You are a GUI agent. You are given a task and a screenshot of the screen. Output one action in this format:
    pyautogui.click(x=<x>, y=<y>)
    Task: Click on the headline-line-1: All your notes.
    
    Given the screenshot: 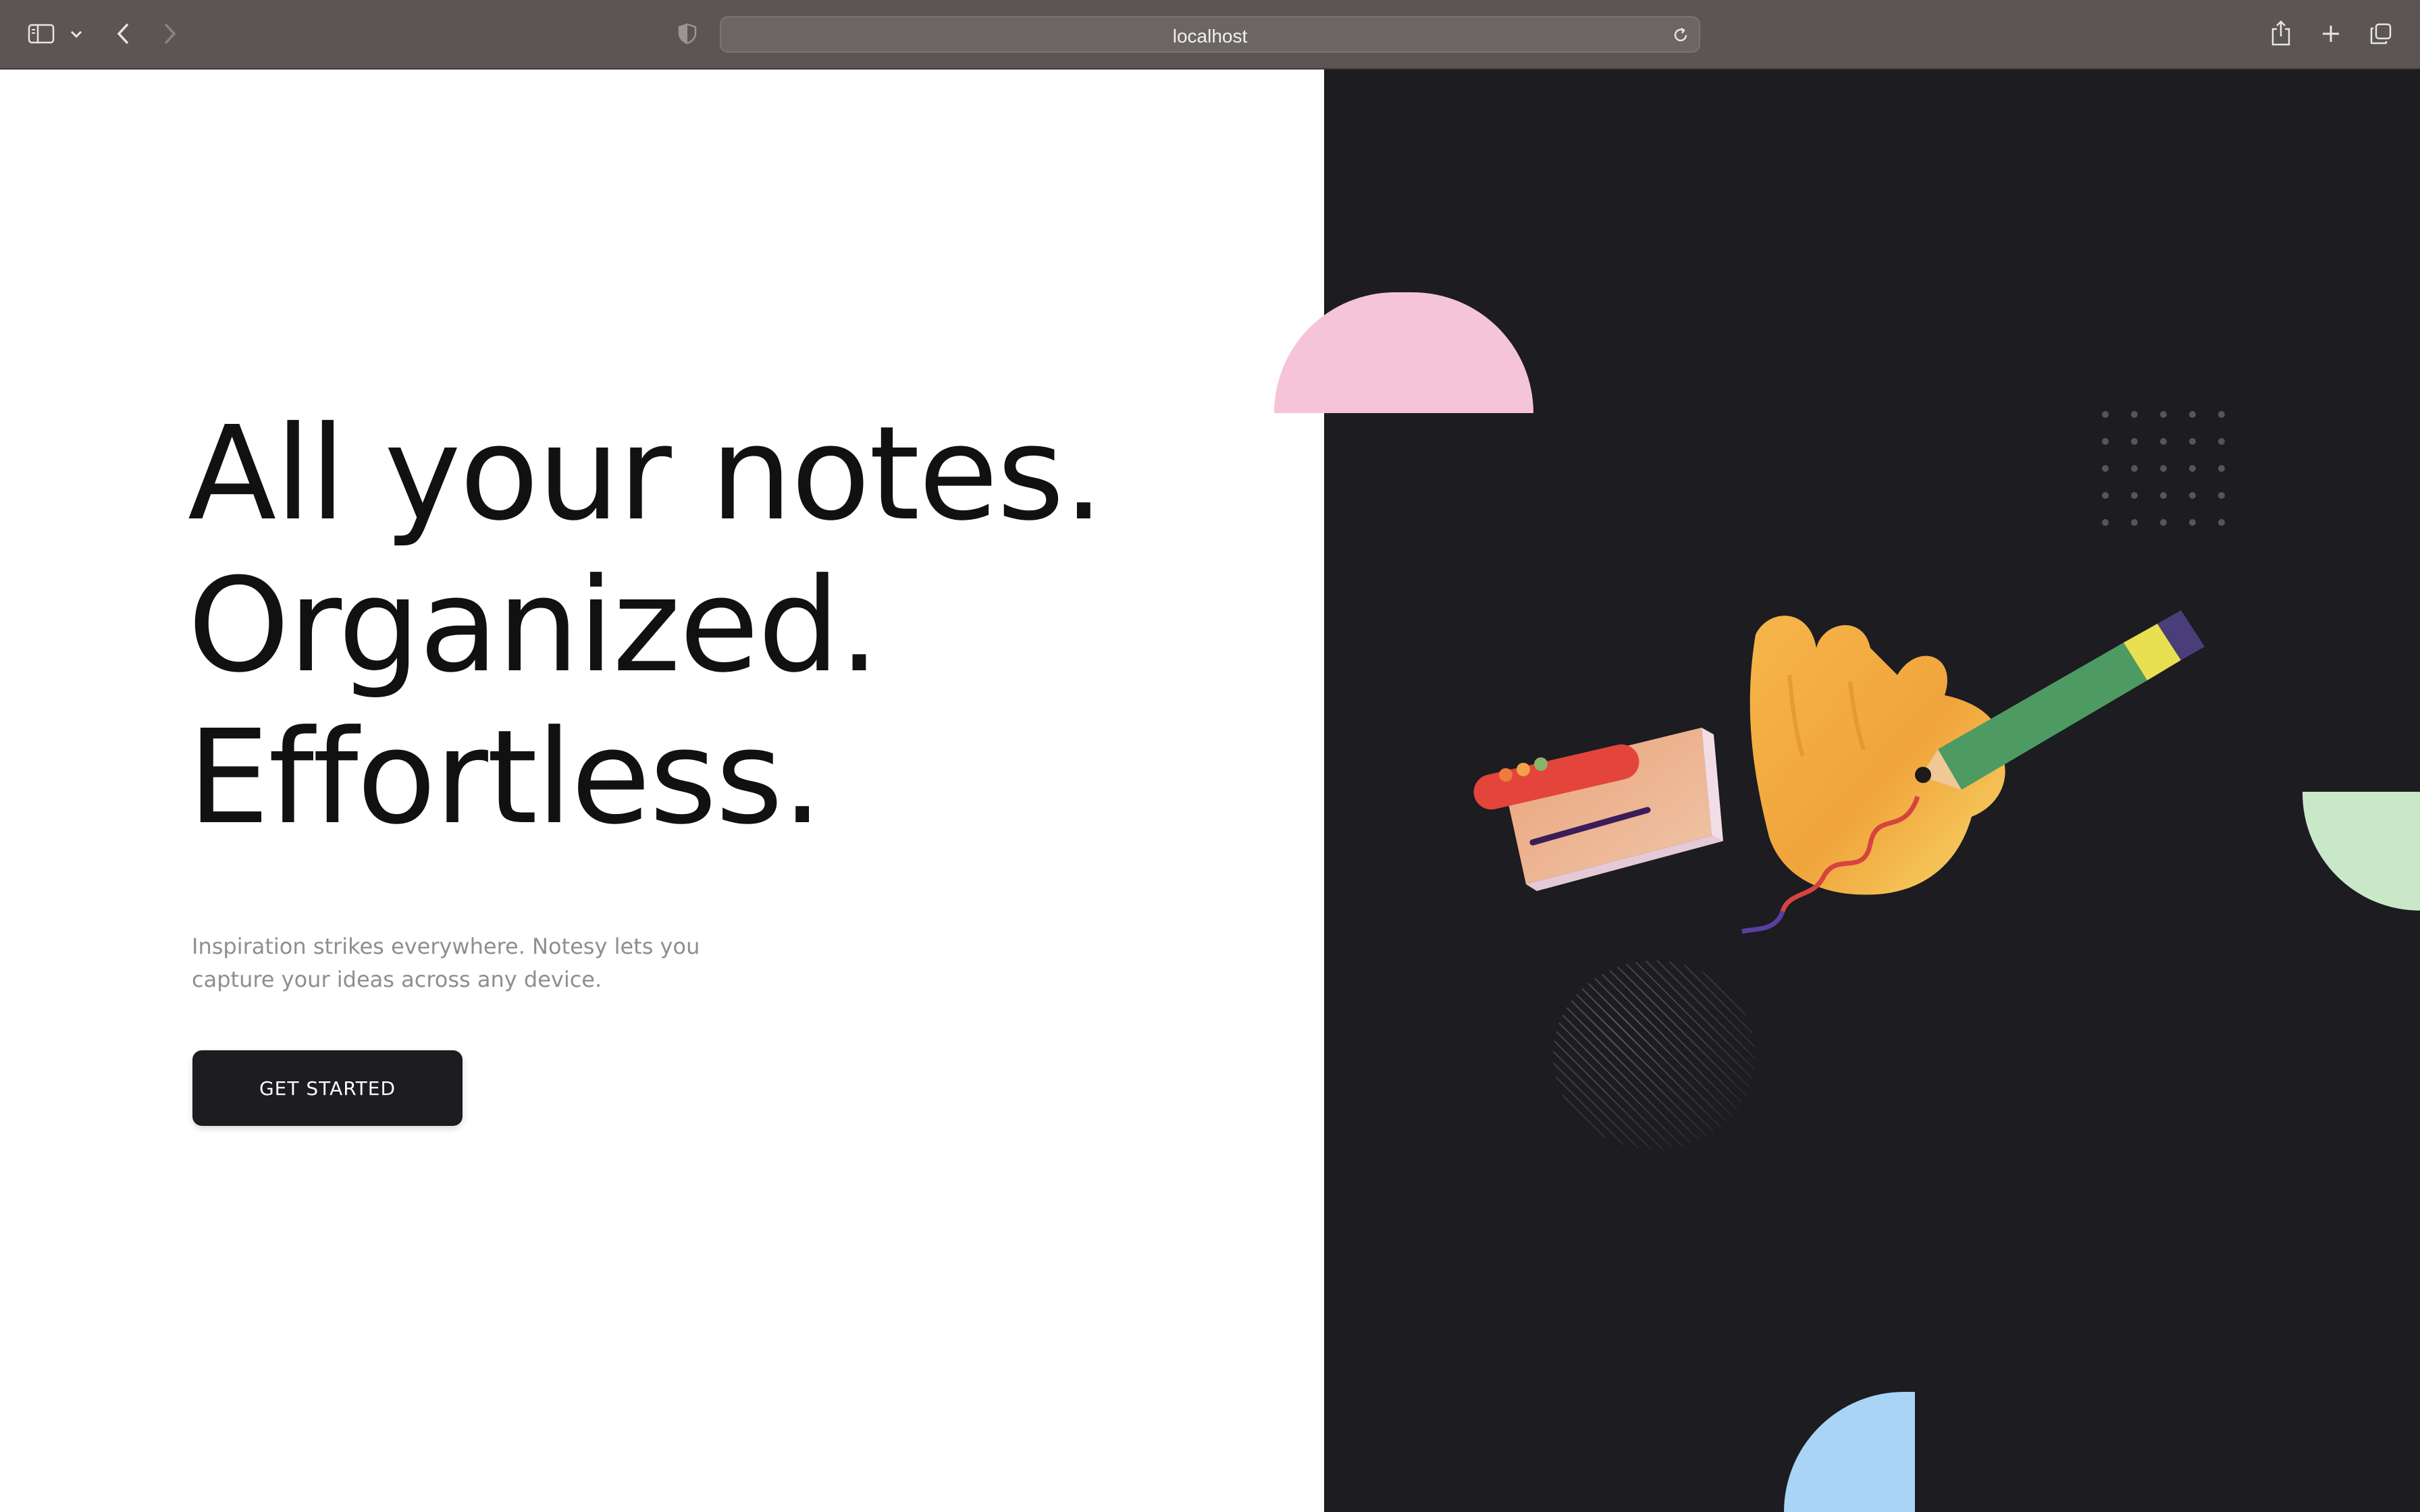 What is the action you would take?
    pyautogui.click(x=646, y=474)
    